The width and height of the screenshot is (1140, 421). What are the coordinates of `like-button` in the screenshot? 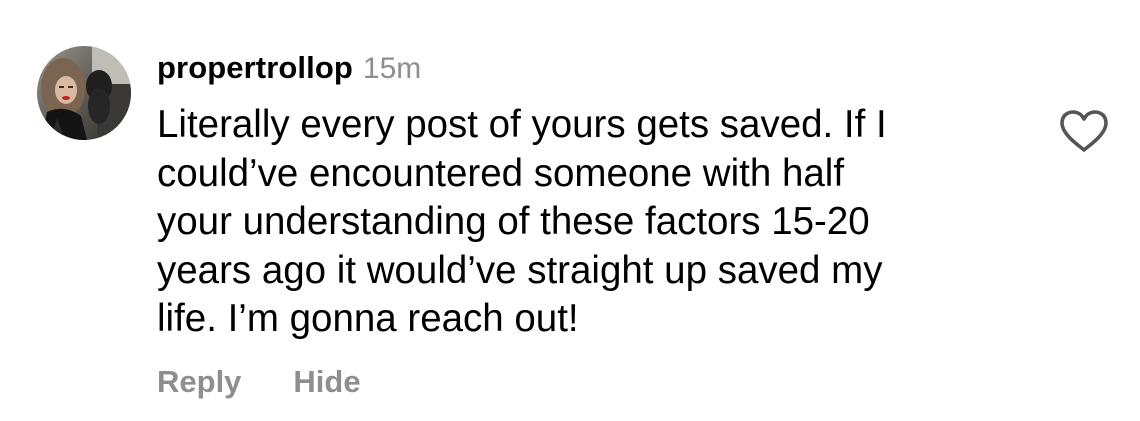 It's located at (1084, 131).